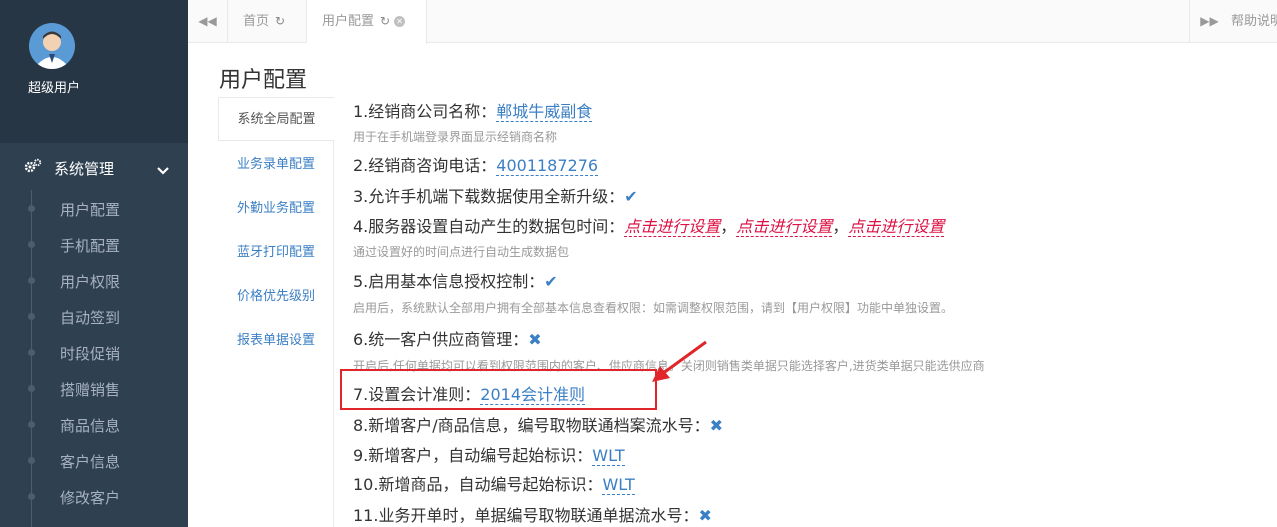 Image resolution: width=1277 pixels, height=527 pixels. Describe the element at coordinates (531, 425) in the screenshot. I see `setting-label: 8.新增客户/商品信息，编号取物联通档案流水号：` at that location.